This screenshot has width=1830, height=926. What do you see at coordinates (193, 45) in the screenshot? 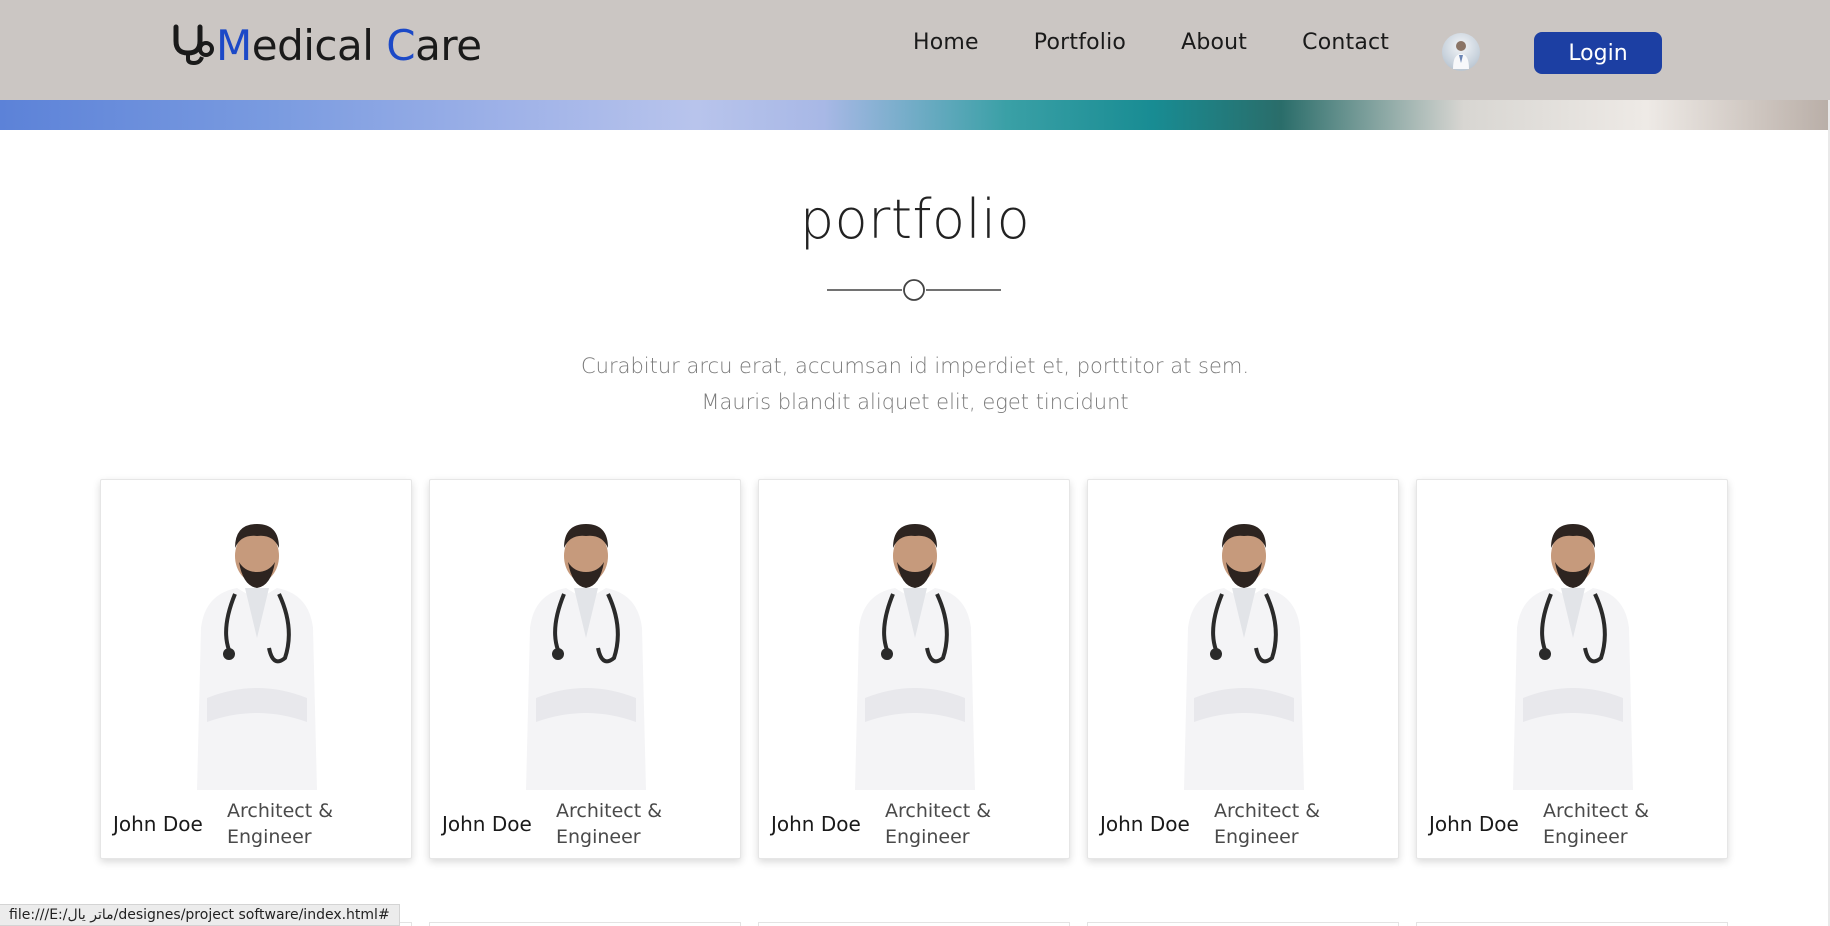
I see `stethoscope-icon` at bounding box center [193, 45].